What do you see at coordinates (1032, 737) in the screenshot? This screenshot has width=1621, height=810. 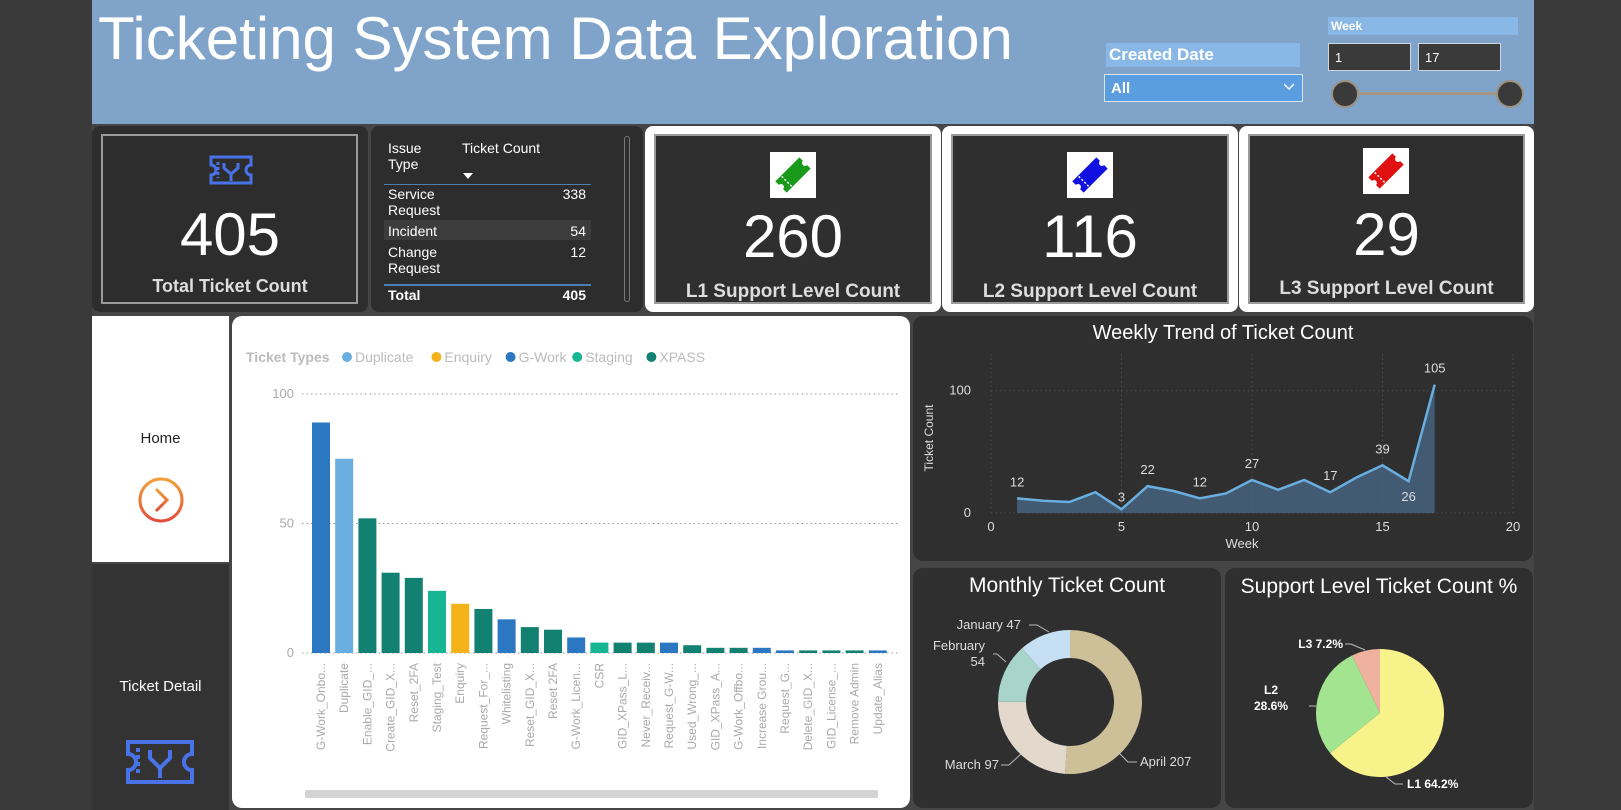 I see `donut-slice` at bounding box center [1032, 737].